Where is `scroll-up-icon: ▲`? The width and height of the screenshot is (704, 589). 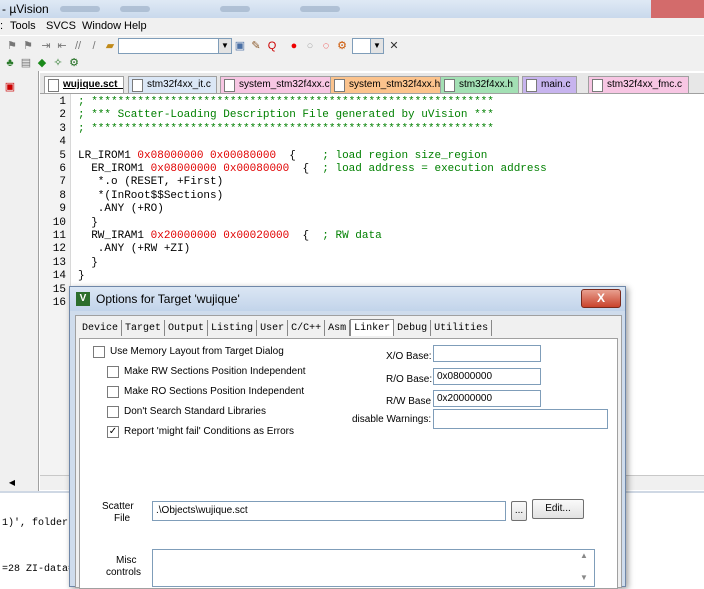
scroll-up-icon: ▲ is located at coordinates (584, 555).